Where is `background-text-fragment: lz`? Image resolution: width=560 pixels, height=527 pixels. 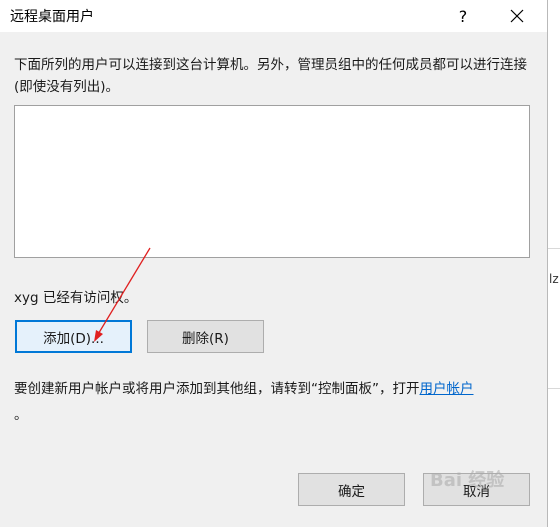
background-text-fragment: lz is located at coordinates (554, 279).